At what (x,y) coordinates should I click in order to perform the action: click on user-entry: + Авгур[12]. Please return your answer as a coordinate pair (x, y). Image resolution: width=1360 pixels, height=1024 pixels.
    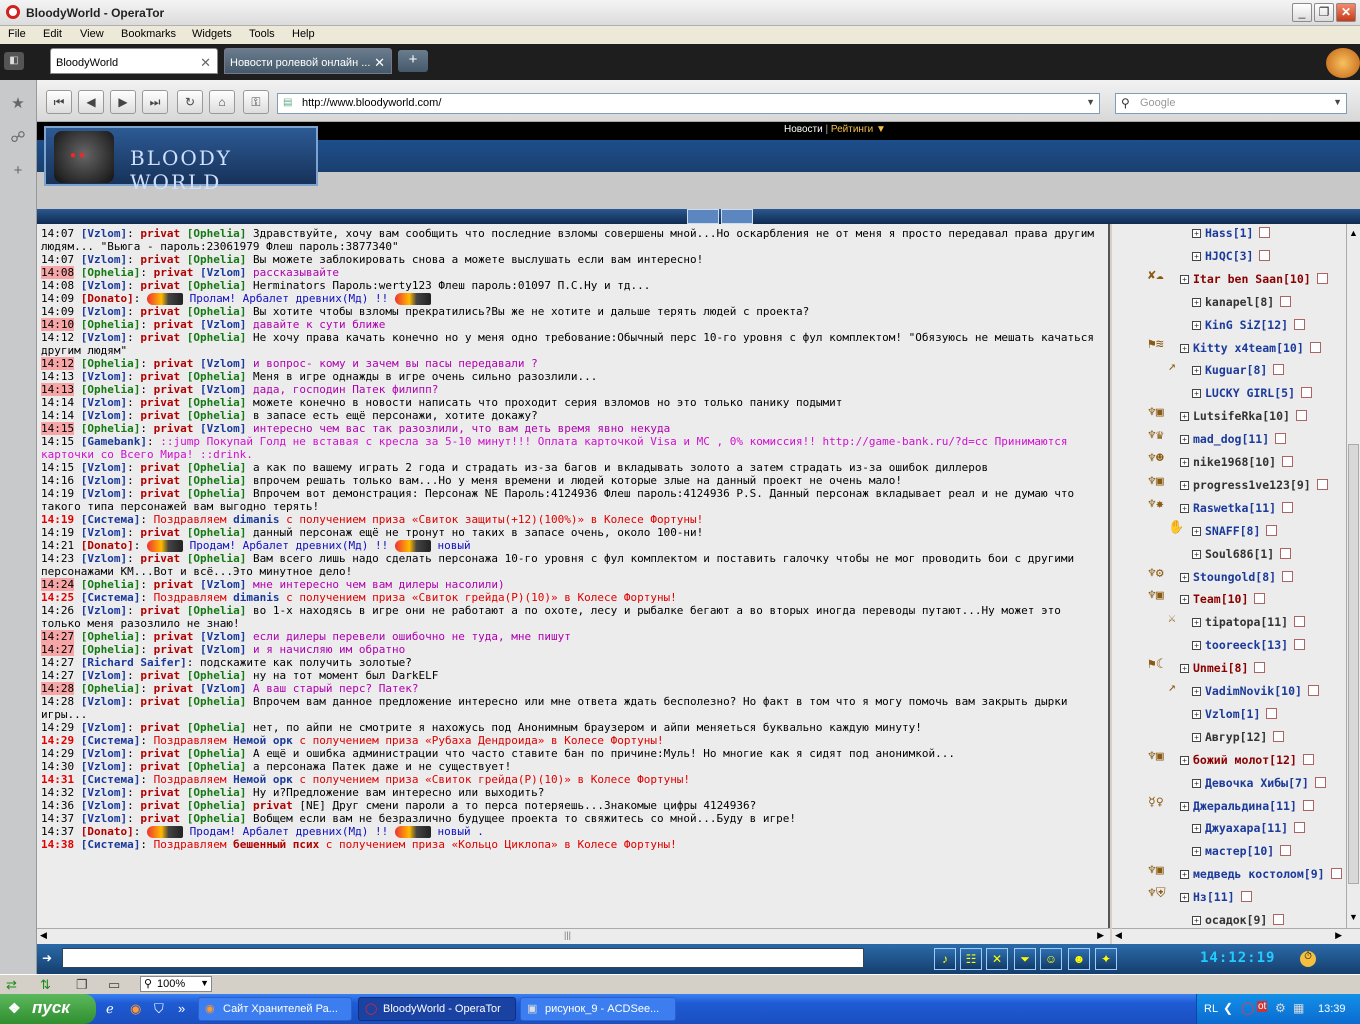
    Looking at the image, I should click on (1238, 740).